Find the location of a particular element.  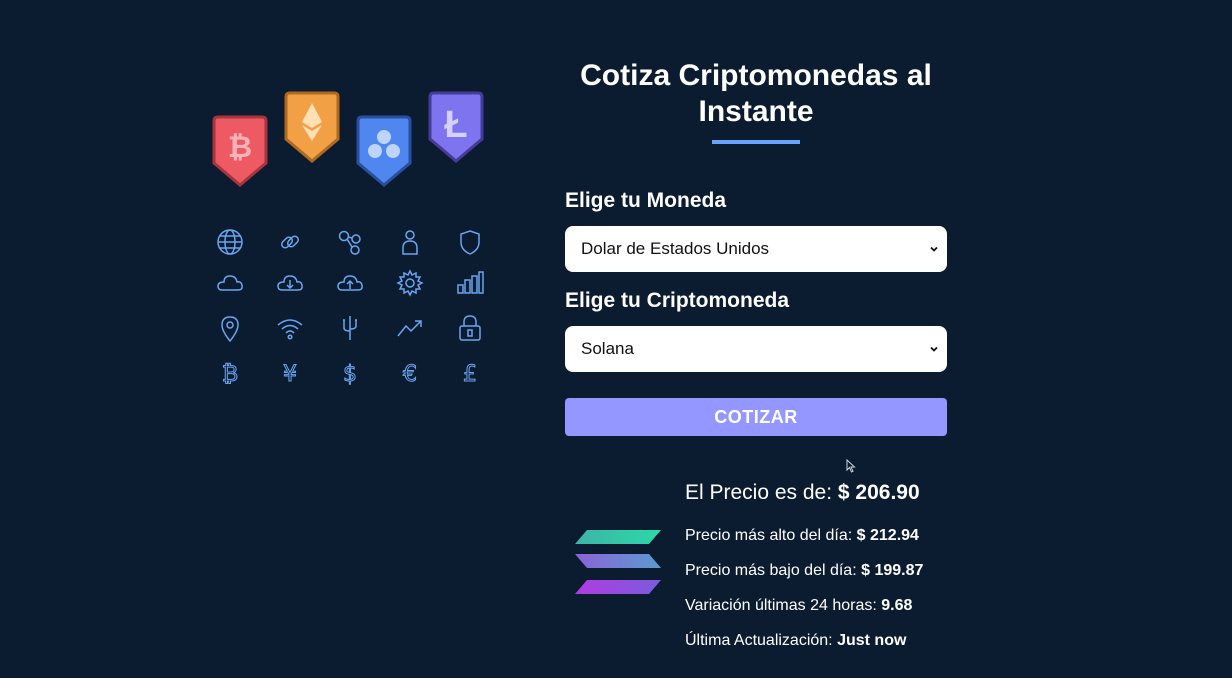

link-icon is located at coordinates (290, 242).